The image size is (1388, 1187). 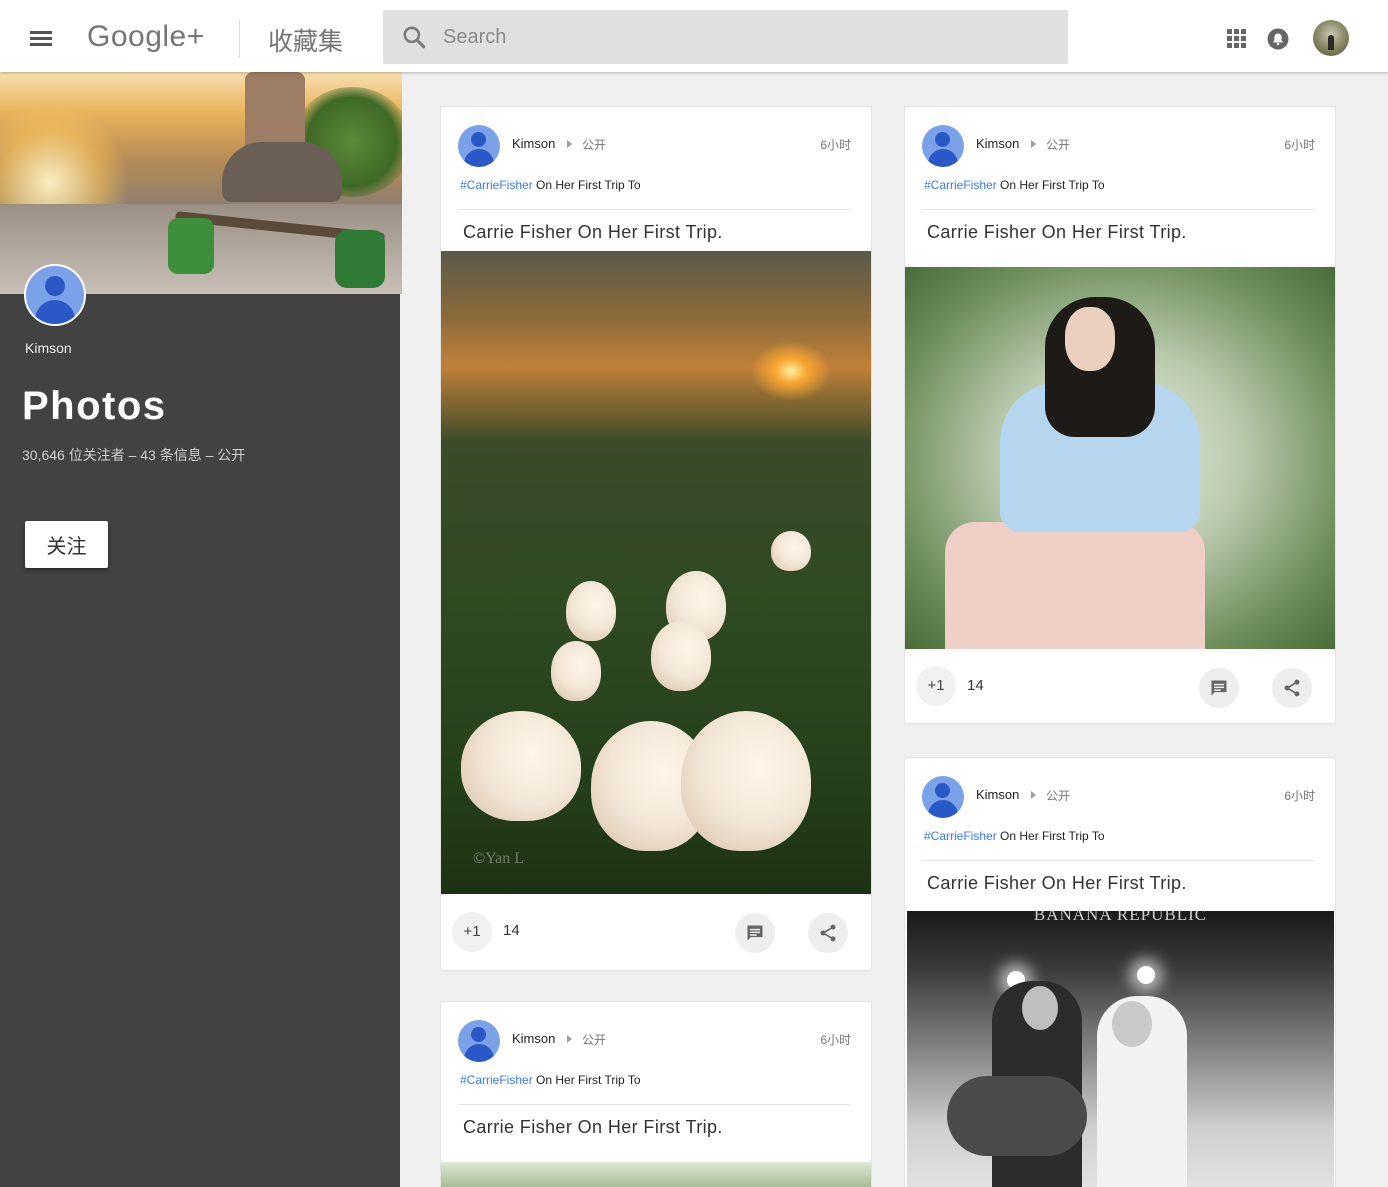 I want to click on notifications-bell-icon, so click(x=1278, y=39).